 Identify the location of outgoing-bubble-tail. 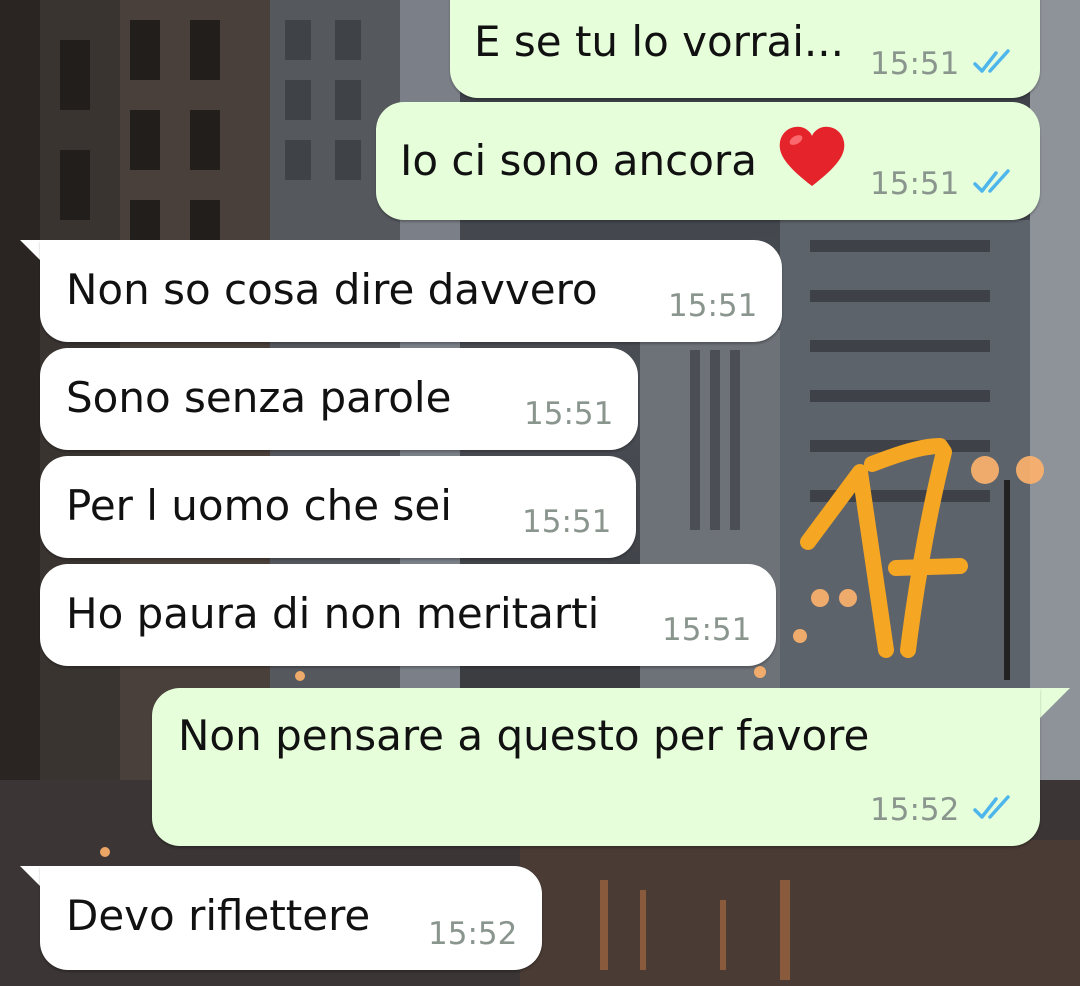
(1055, 703).